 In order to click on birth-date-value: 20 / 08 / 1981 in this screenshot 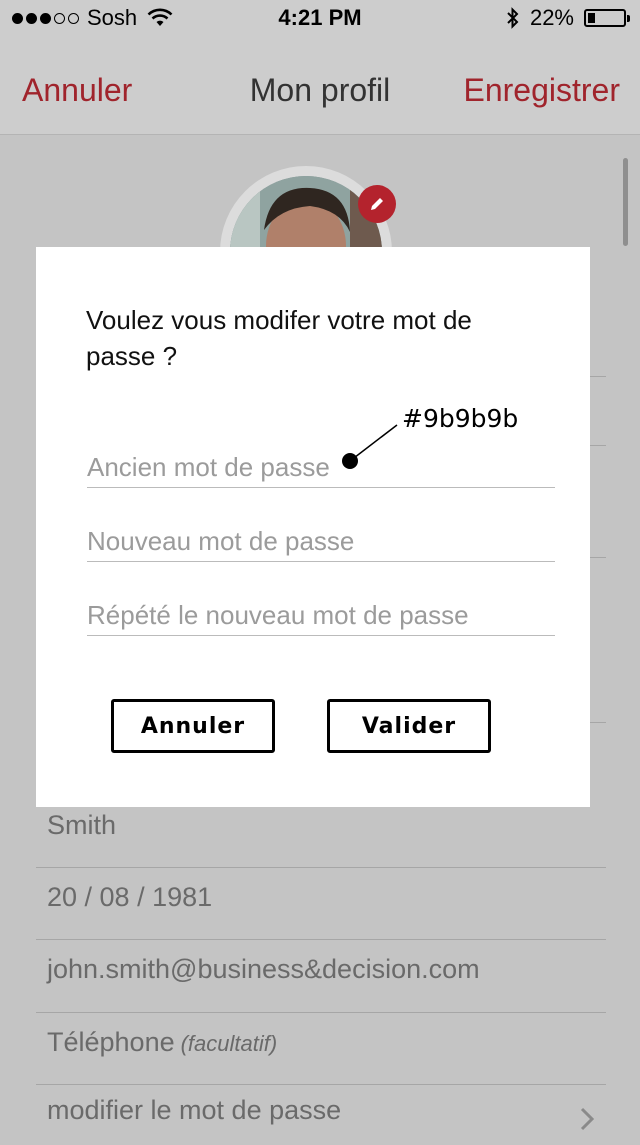, I will do `click(130, 897)`.